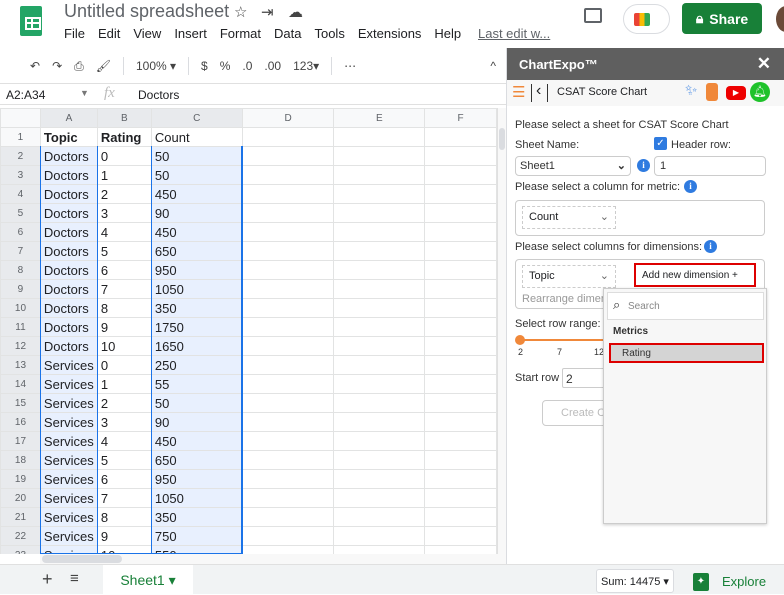  I want to click on dropdown-item-rating: Rating, so click(686, 353).